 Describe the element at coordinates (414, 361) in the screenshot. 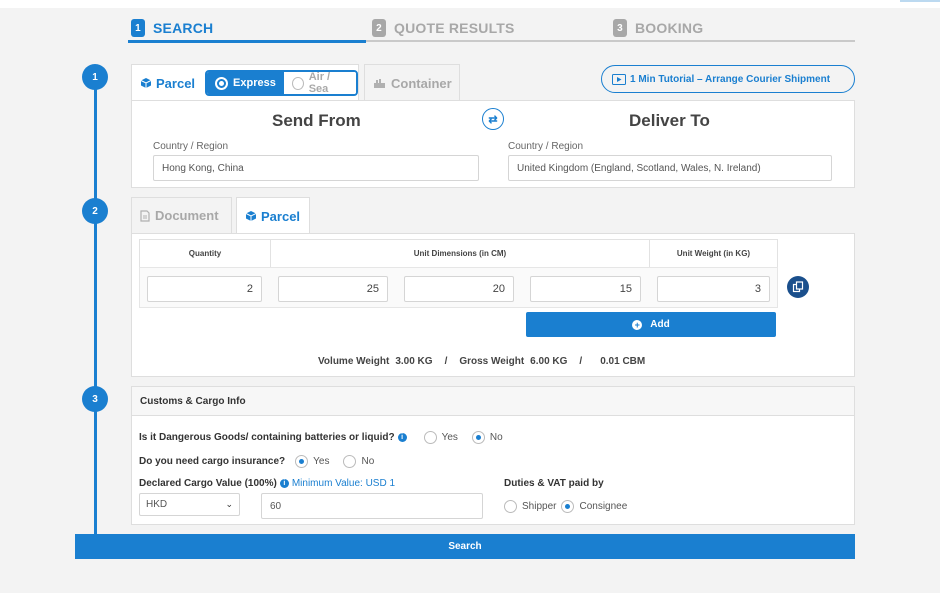

I see `volume-weight-value: 3.00 KG` at that location.